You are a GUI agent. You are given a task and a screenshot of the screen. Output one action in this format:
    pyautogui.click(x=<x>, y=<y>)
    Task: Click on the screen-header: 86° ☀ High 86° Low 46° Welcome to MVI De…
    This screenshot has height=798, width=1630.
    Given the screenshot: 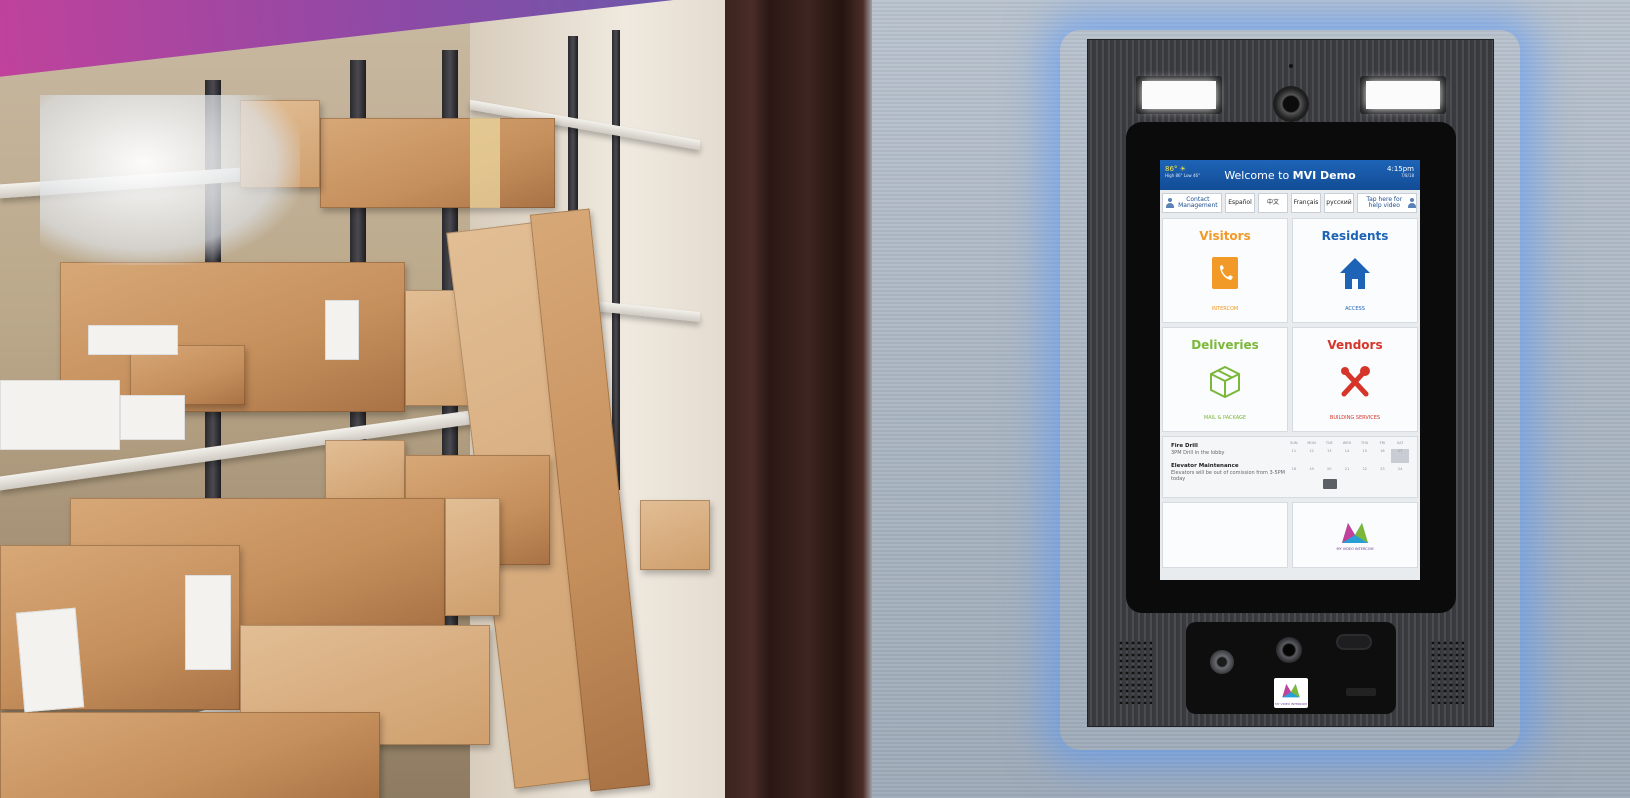 What is the action you would take?
    pyautogui.click(x=1290, y=175)
    